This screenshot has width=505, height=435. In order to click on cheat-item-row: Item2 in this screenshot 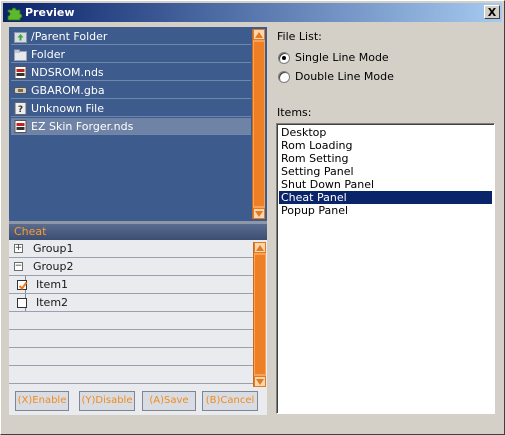, I will do `click(131, 303)`.